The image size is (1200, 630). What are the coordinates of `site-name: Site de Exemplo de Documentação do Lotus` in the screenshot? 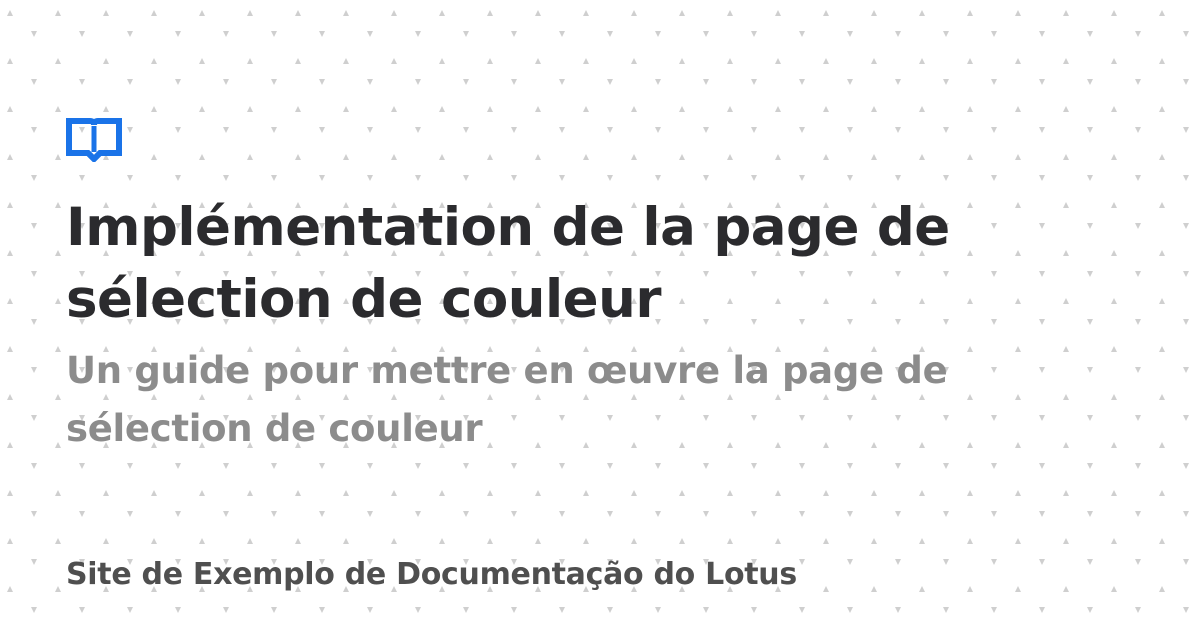 It's located at (431, 574).